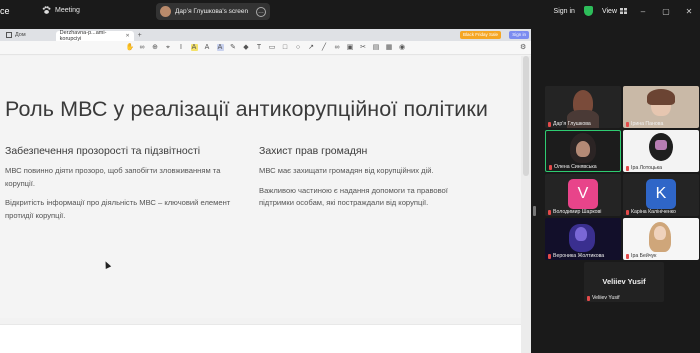  What do you see at coordinates (9, 35) in the screenshot?
I see `home-icon` at bounding box center [9, 35].